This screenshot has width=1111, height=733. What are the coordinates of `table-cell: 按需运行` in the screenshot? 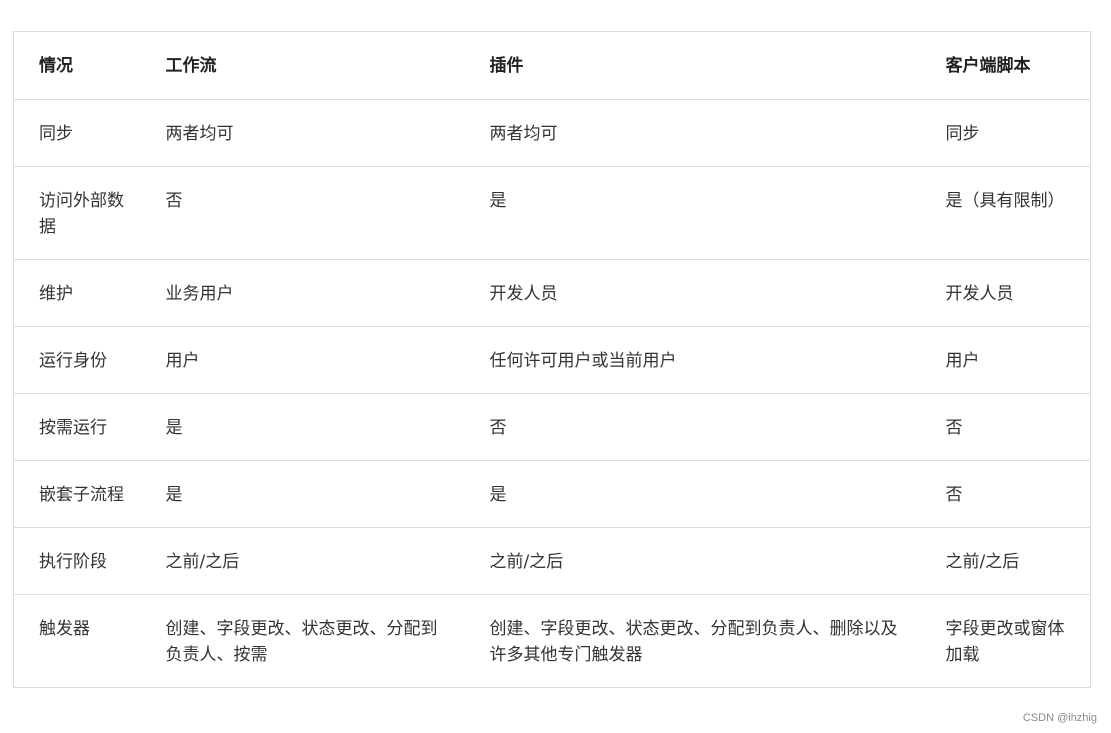 It's located at (77, 427).